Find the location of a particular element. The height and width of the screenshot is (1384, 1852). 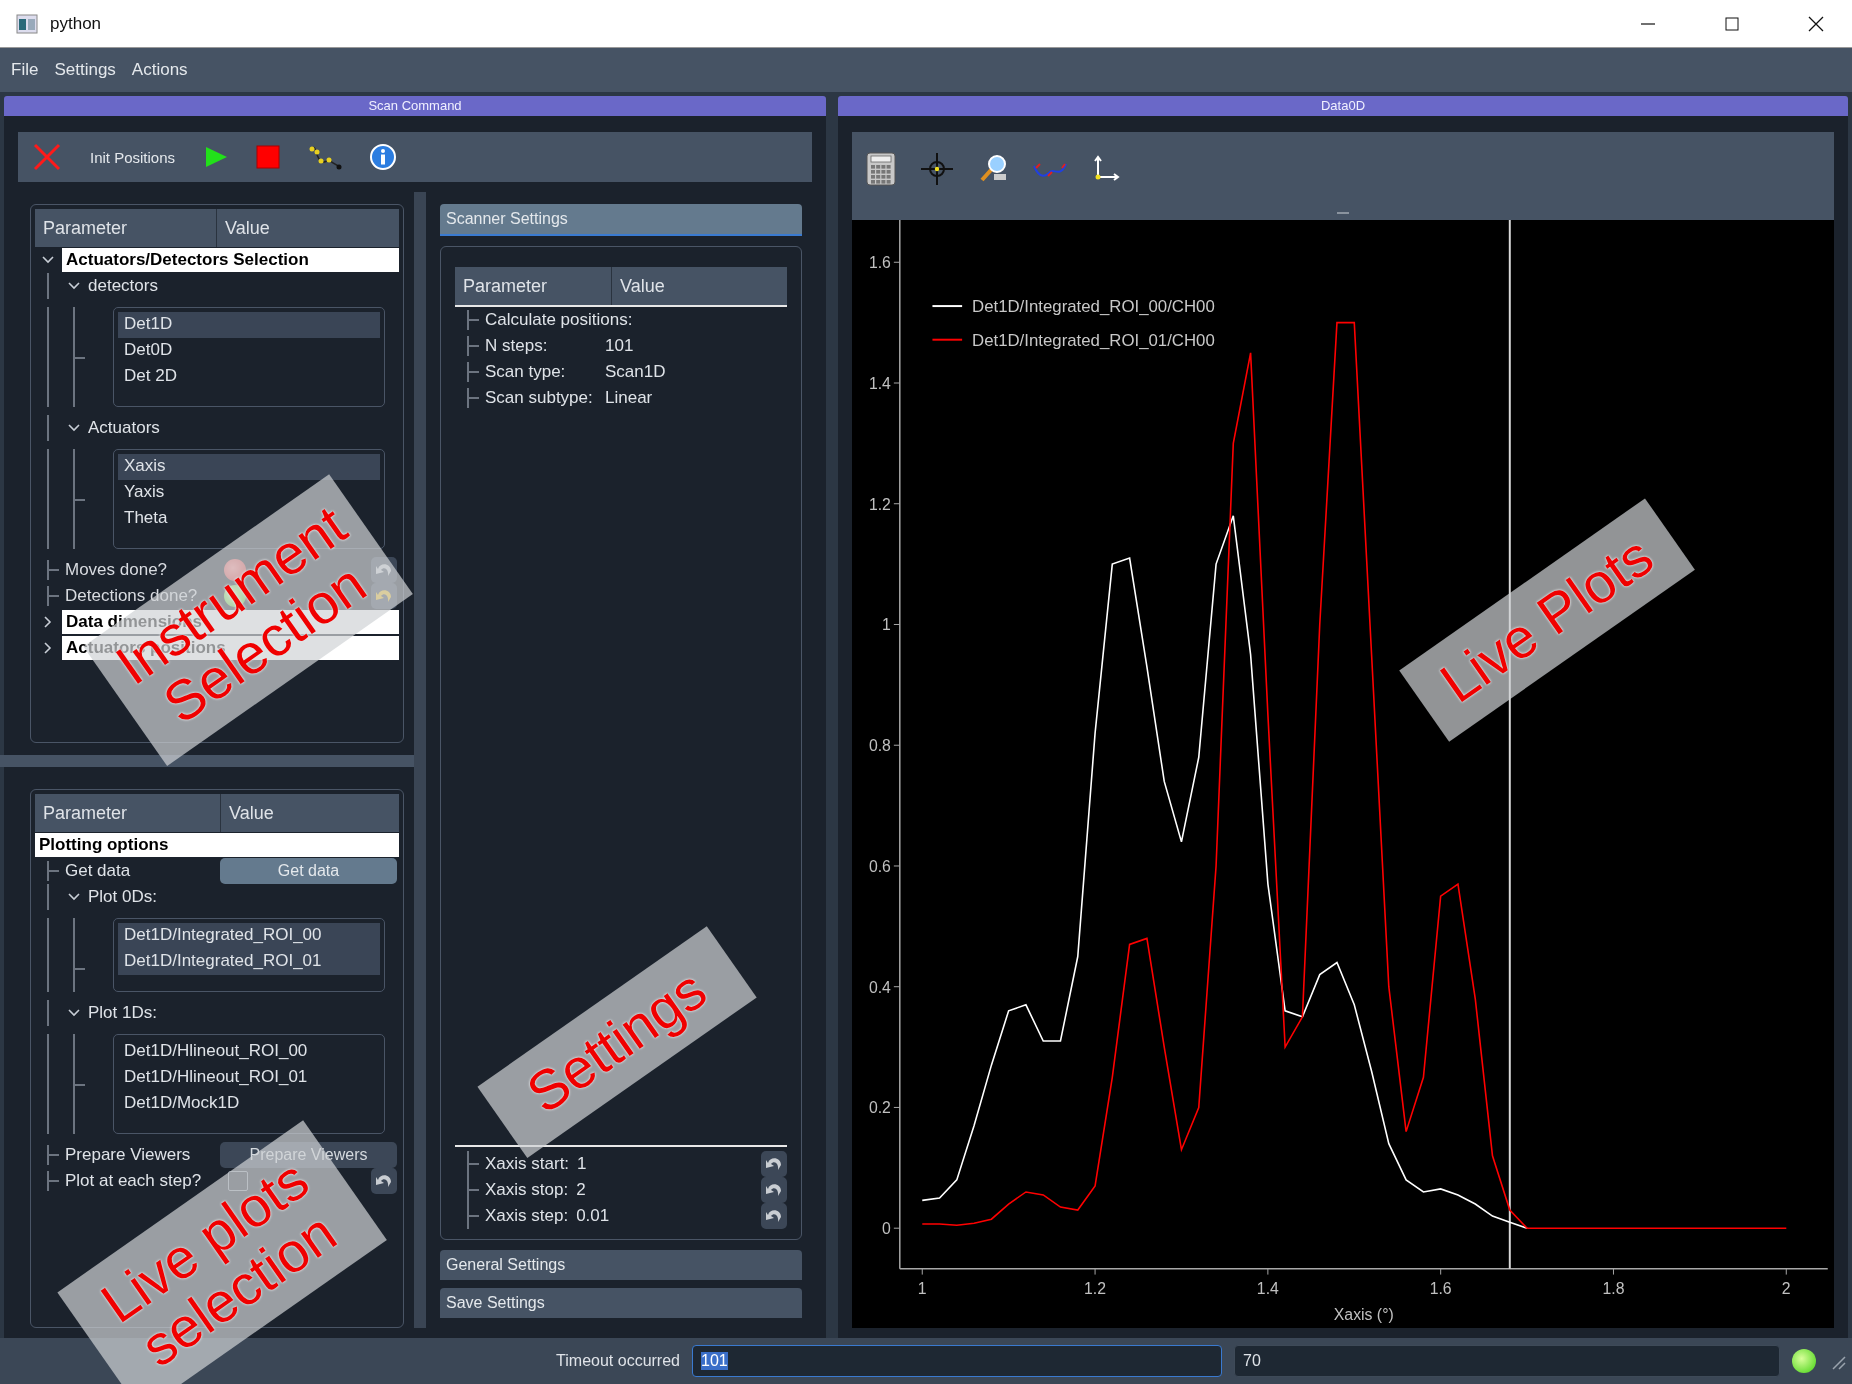

list-item: Det1D/Integrated_ROI_01 is located at coordinates (249, 962).